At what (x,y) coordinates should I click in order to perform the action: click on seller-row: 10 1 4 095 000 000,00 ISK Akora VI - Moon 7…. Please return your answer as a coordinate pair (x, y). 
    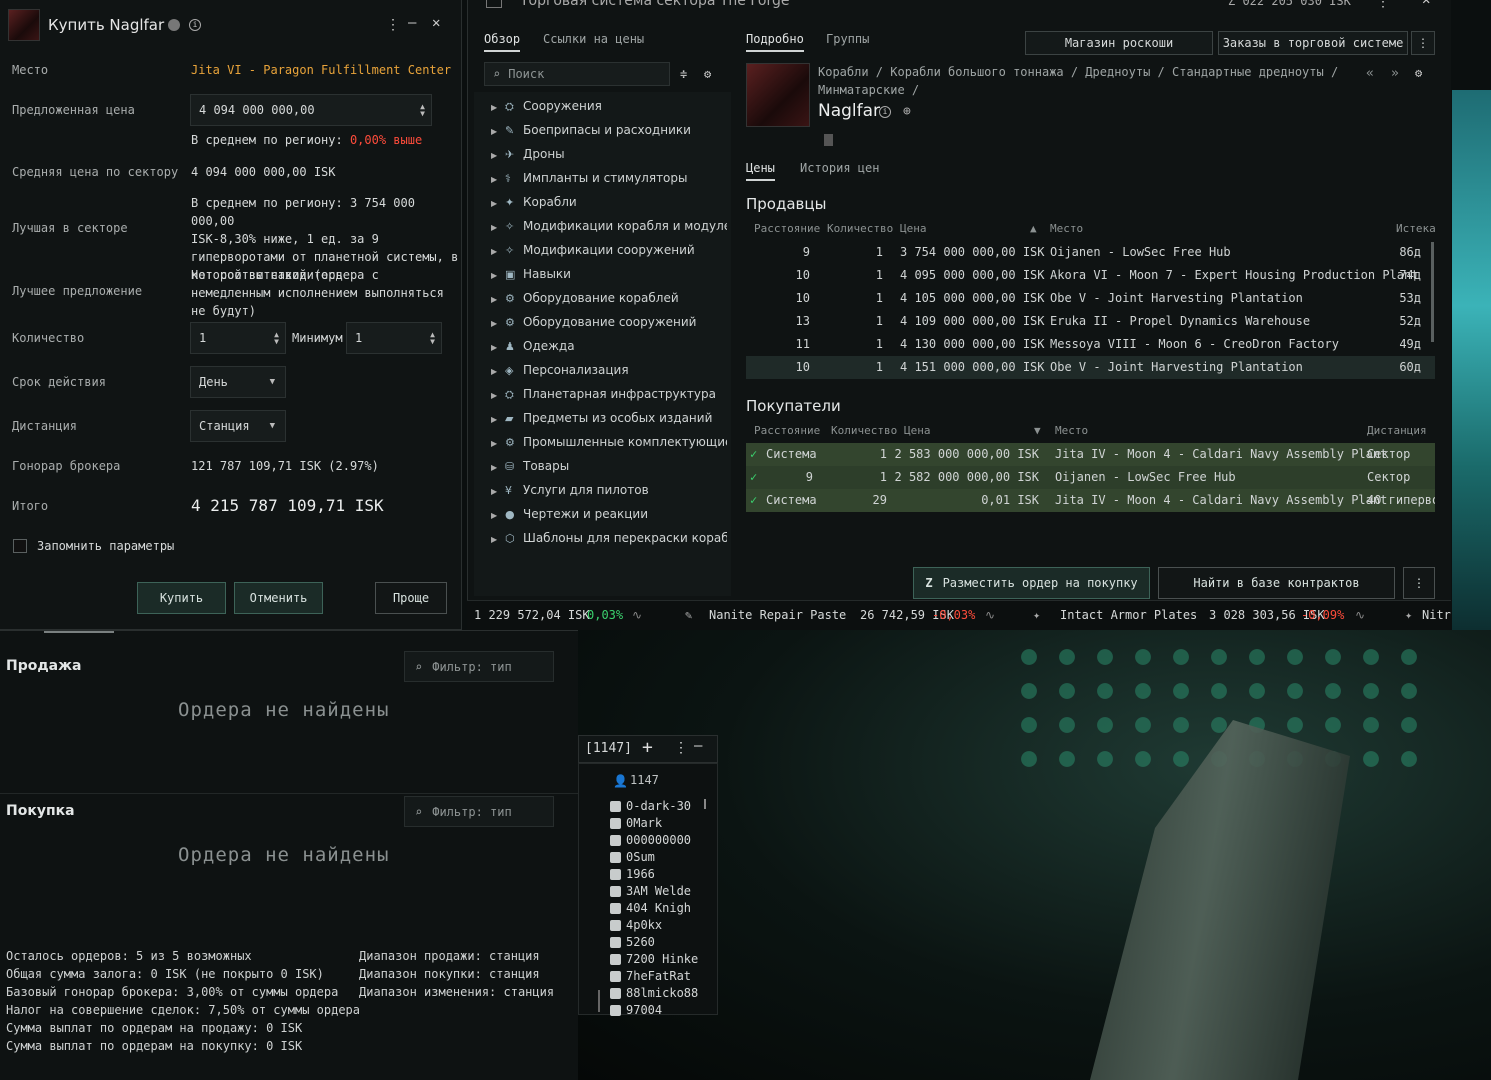
    Looking at the image, I should click on (1090, 275).